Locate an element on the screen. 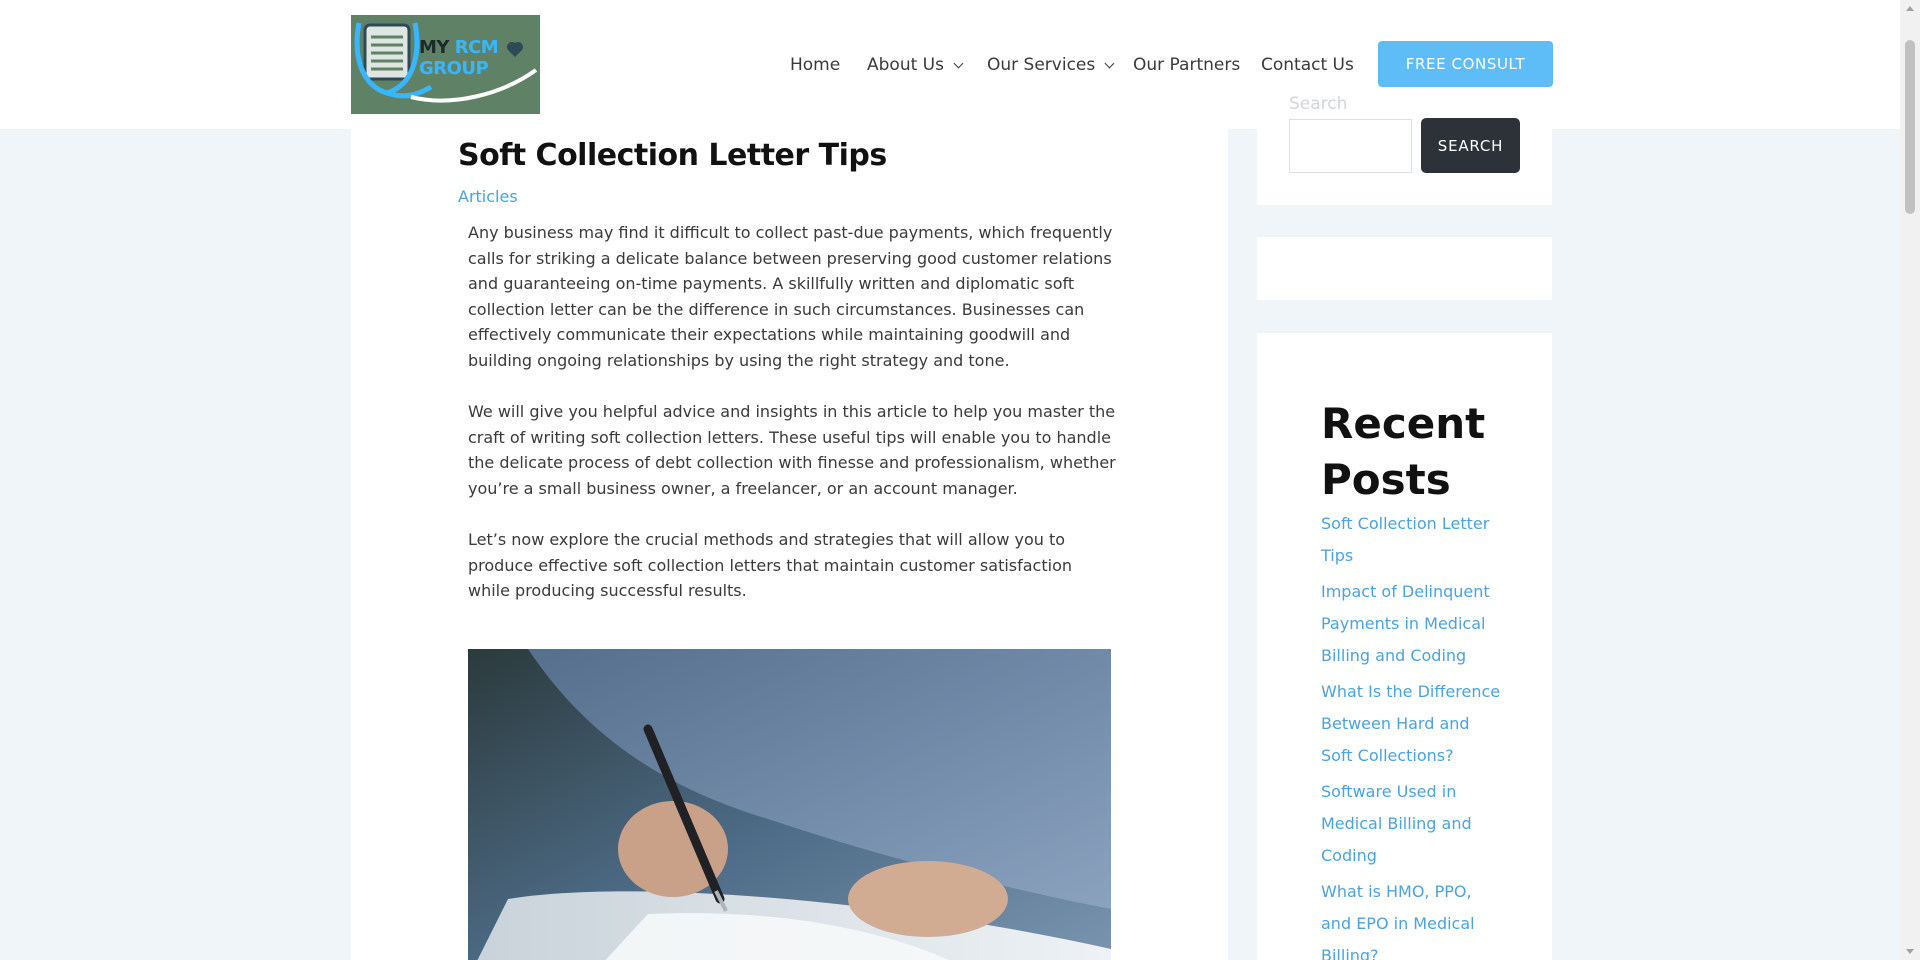  free-consult-button: FREE CONSULT is located at coordinates (1465, 64).